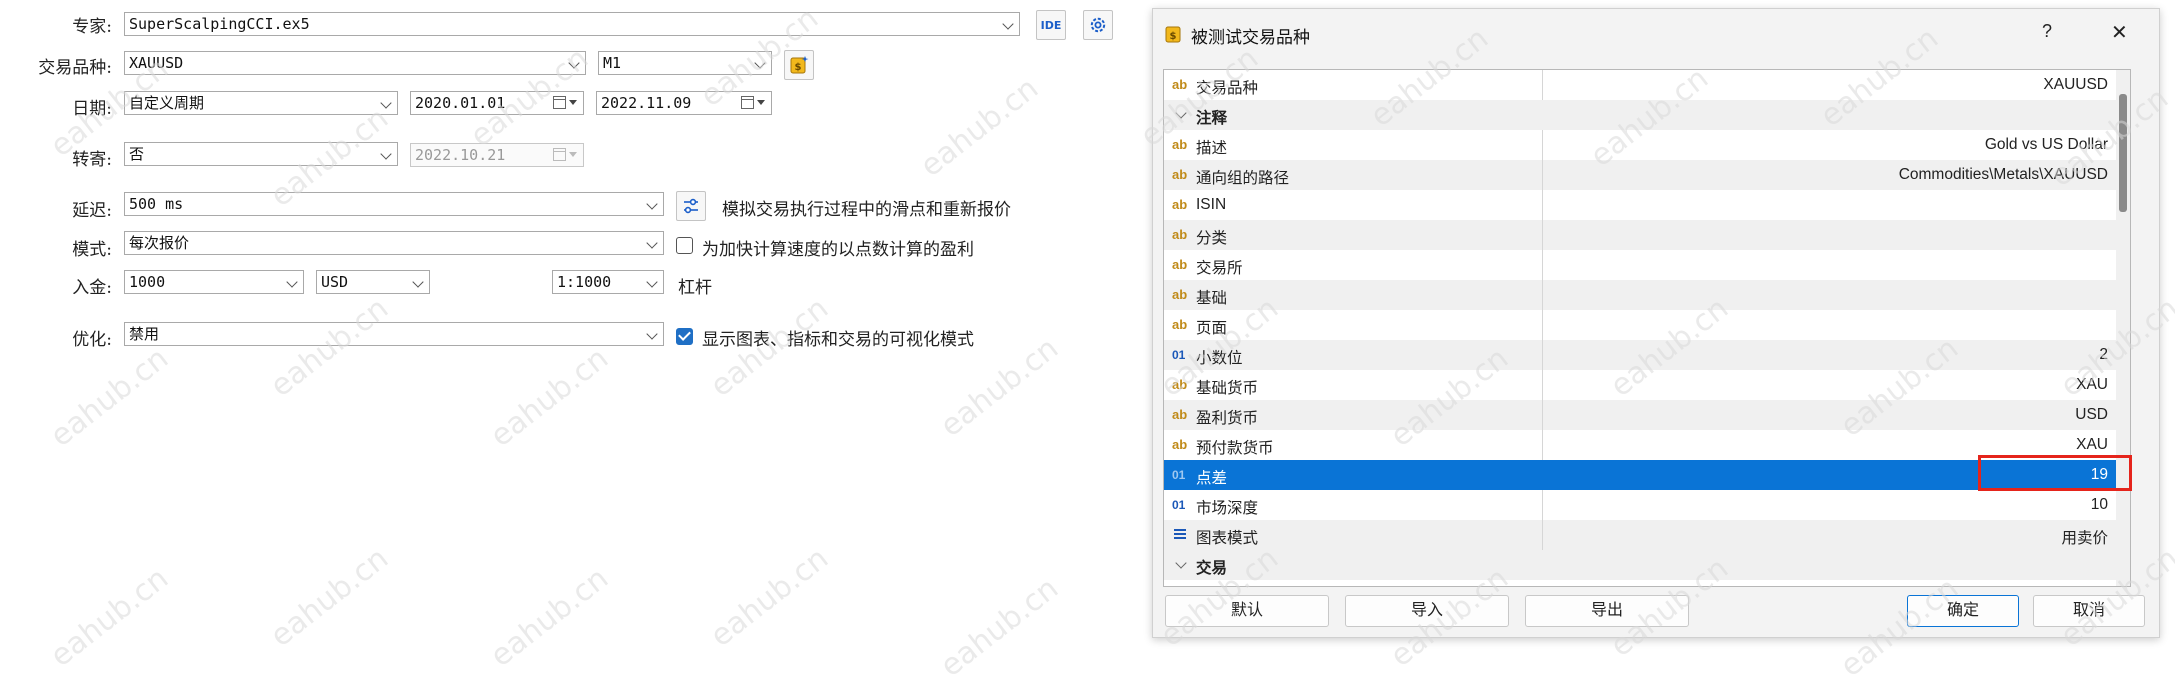 This screenshot has width=2175, height=684. I want to click on property-name: 盈利货币, so click(1227, 418).